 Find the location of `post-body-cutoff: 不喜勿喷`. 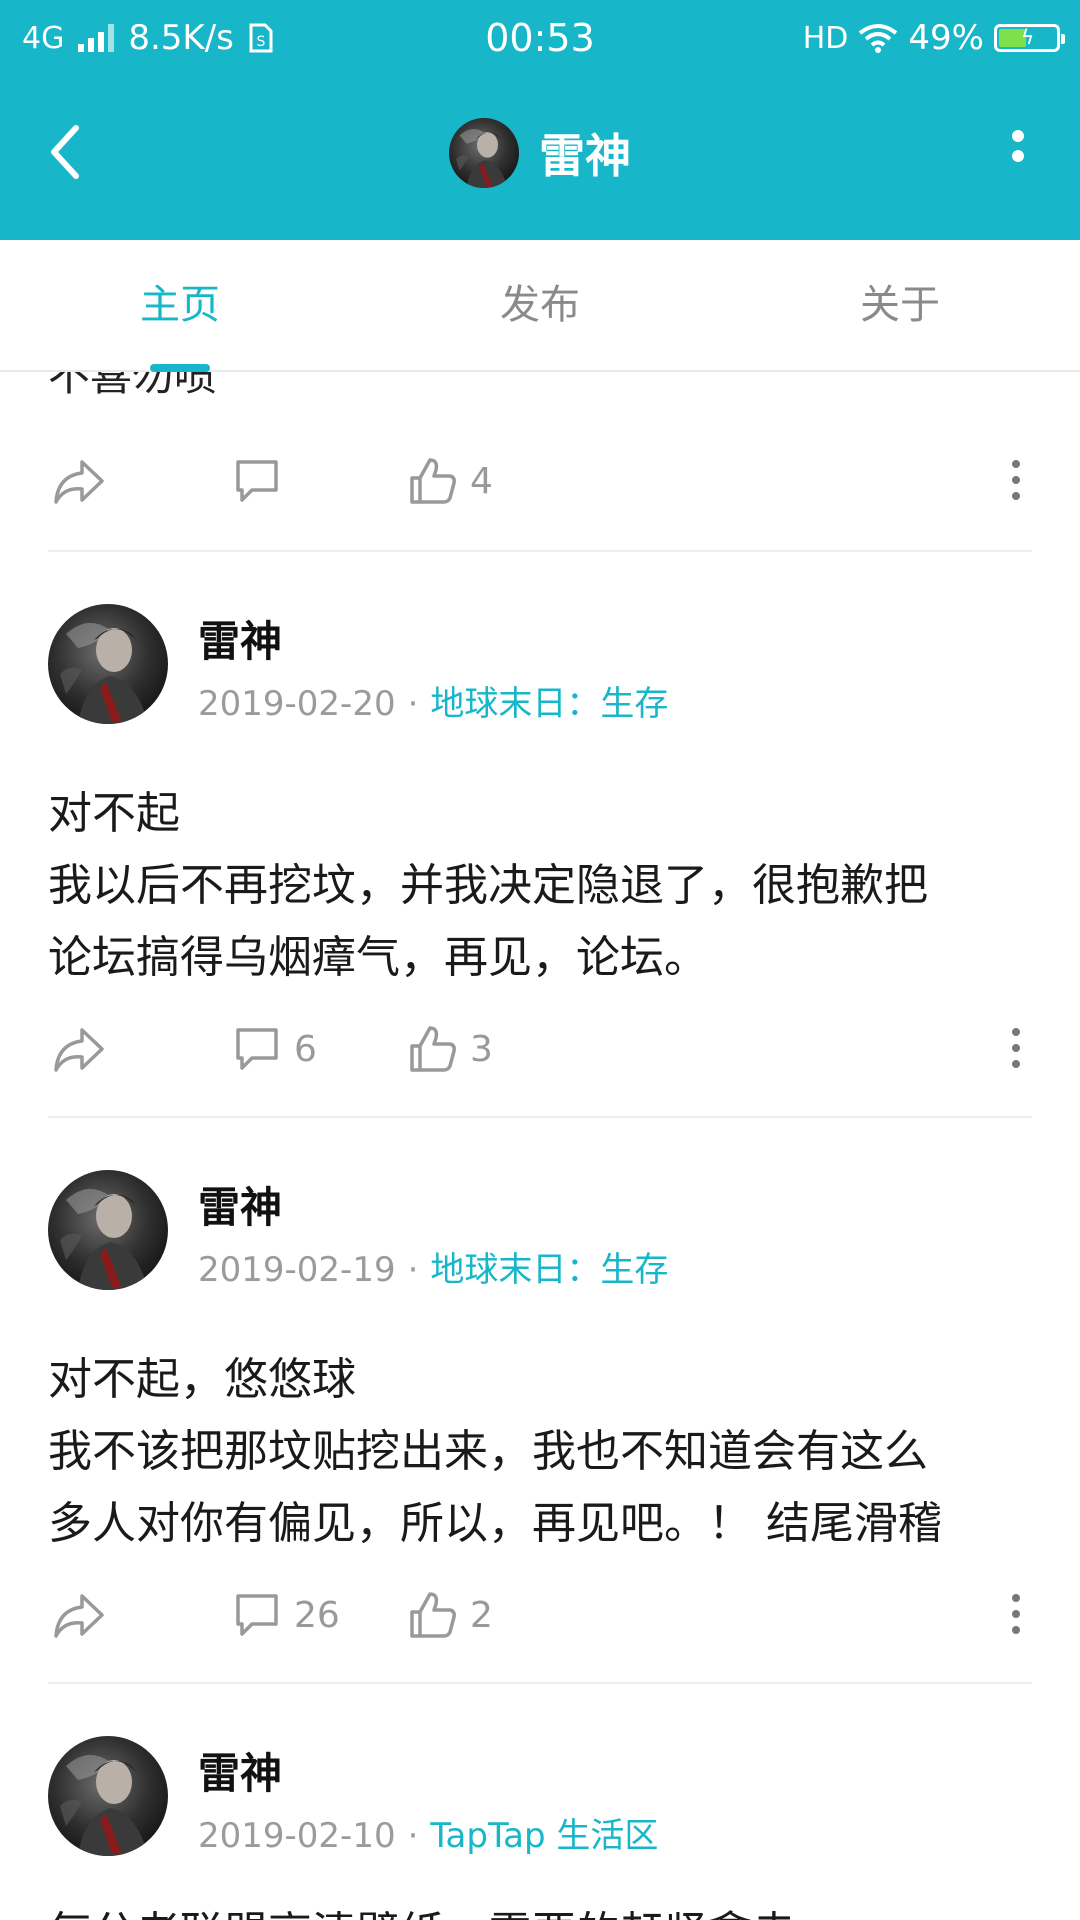

post-body-cutoff: 不喜勿喷 is located at coordinates (132, 386).